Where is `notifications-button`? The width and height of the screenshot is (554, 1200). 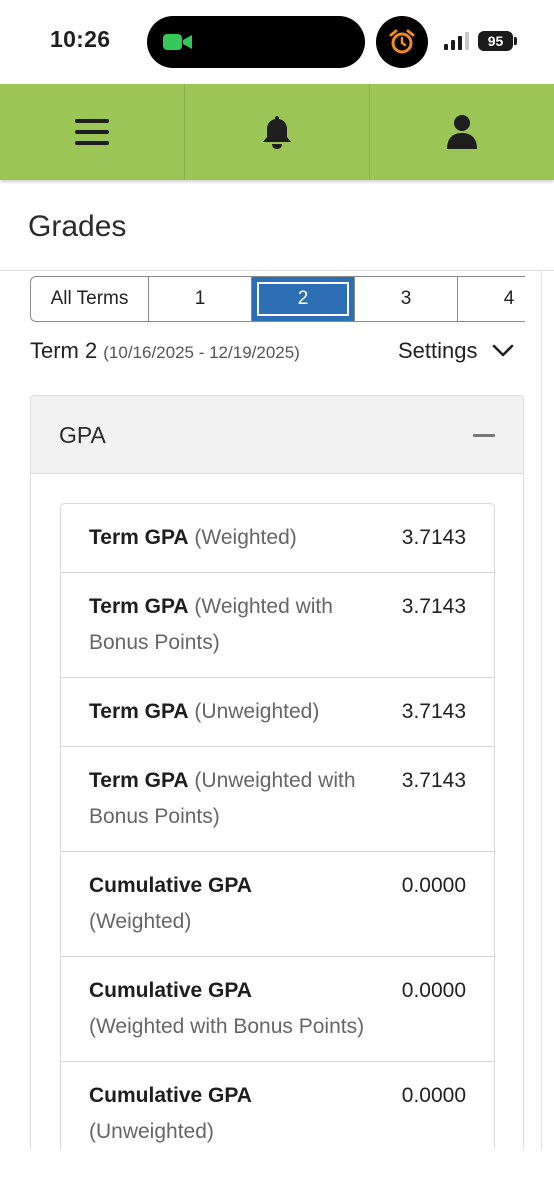
notifications-button is located at coordinates (277, 132).